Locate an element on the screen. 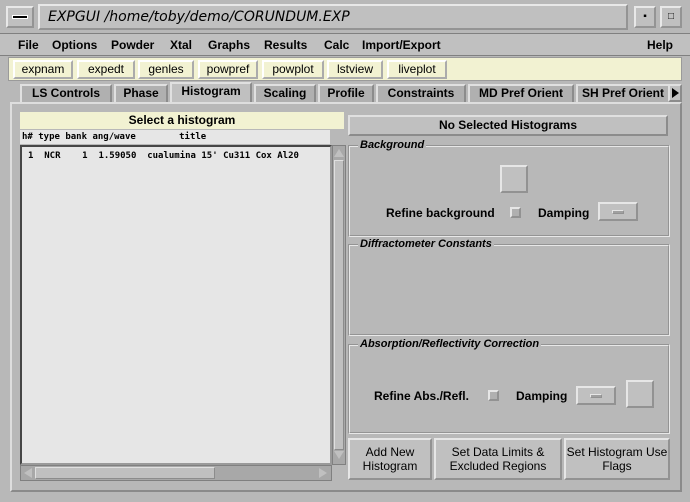 The image size is (690, 502). refine-background-checkbox is located at coordinates (515, 212).